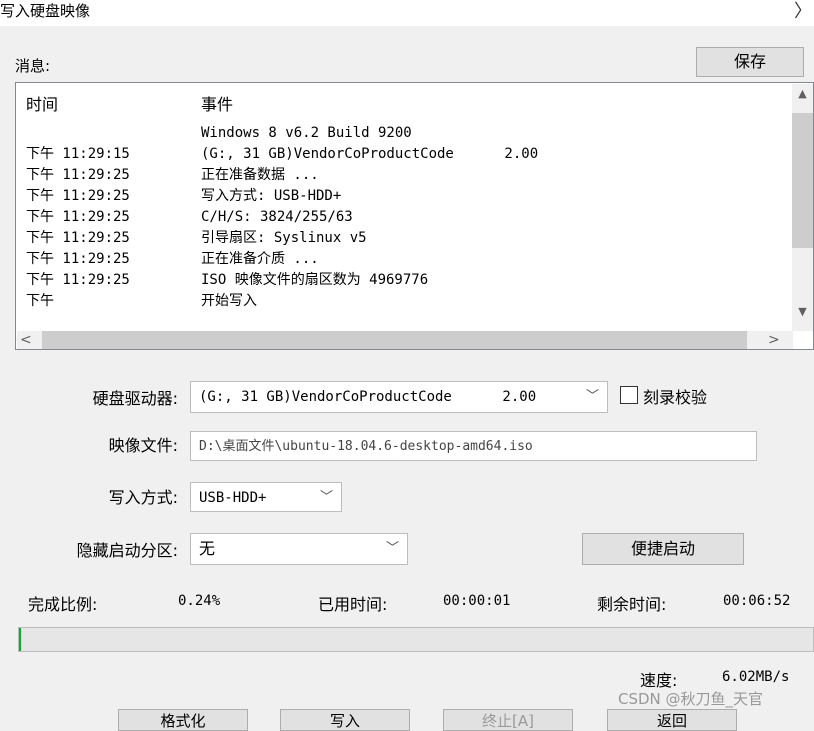  What do you see at coordinates (33, 66) in the screenshot?
I see `messages-label: 消息:` at bounding box center [33, 66].